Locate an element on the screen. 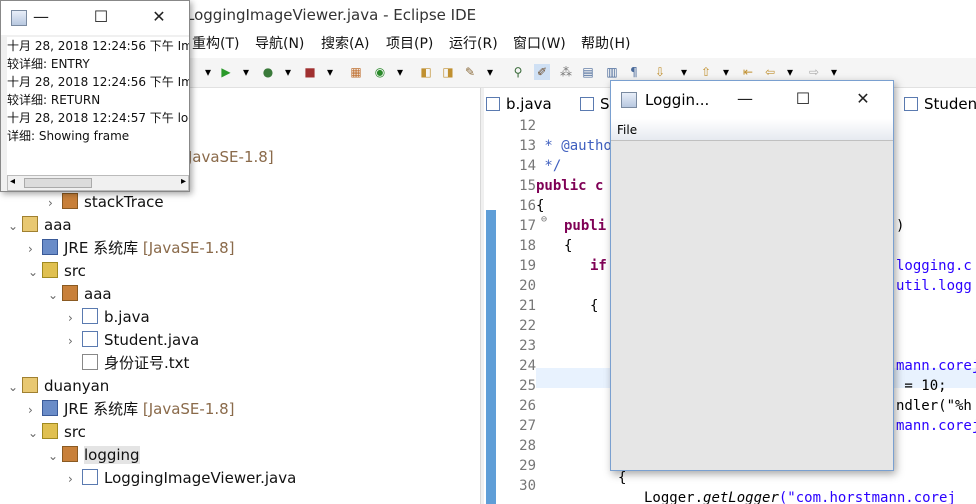 The image size is (976, 504). pilcrow-icon: ¶ is located at coordinates (634, 72).